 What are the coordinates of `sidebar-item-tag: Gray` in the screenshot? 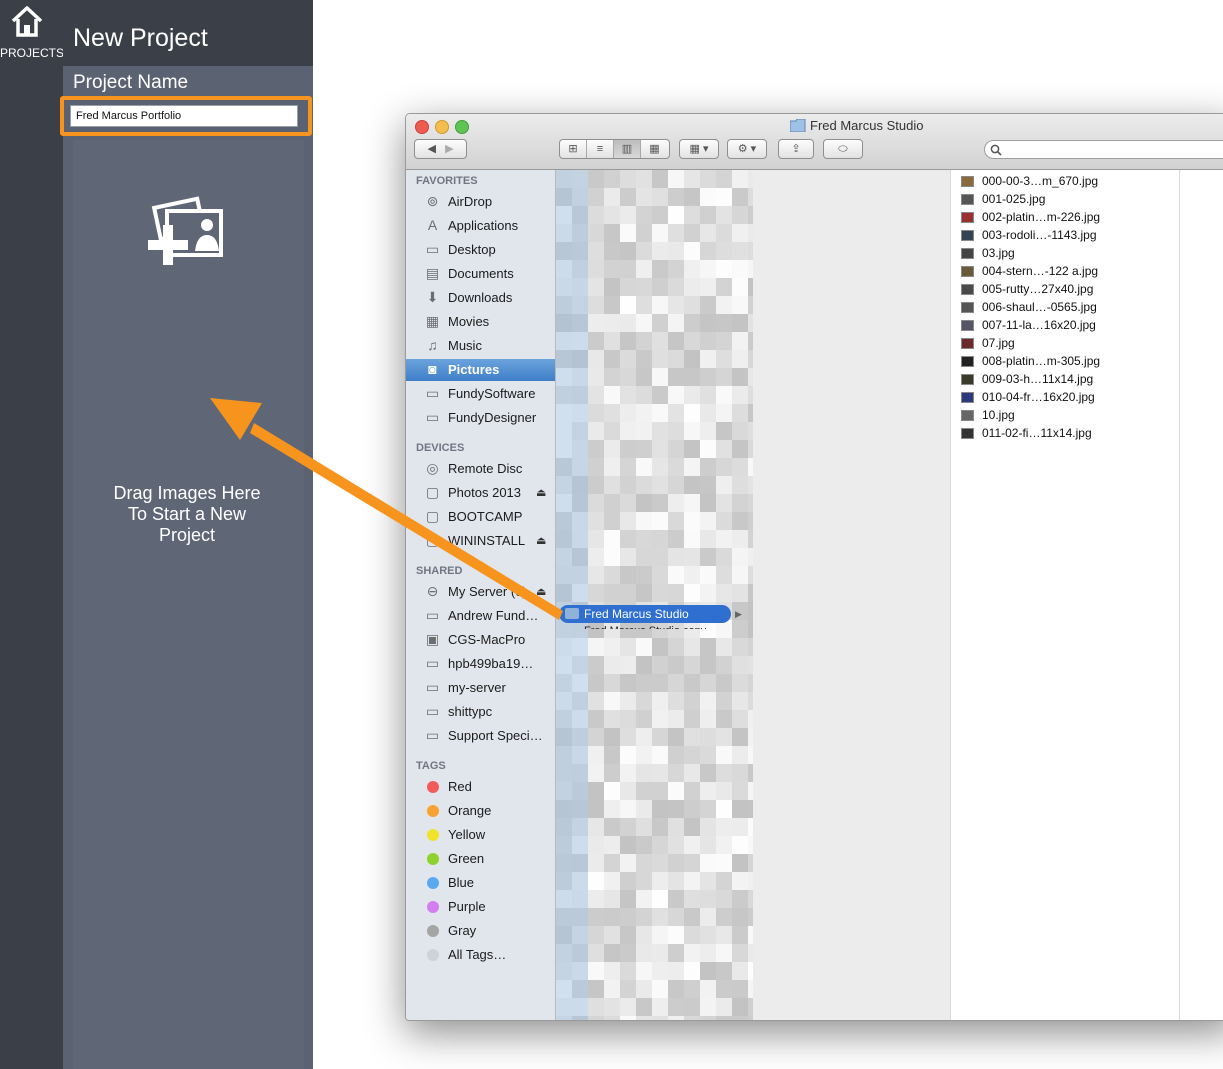 It's located at (480, 931).